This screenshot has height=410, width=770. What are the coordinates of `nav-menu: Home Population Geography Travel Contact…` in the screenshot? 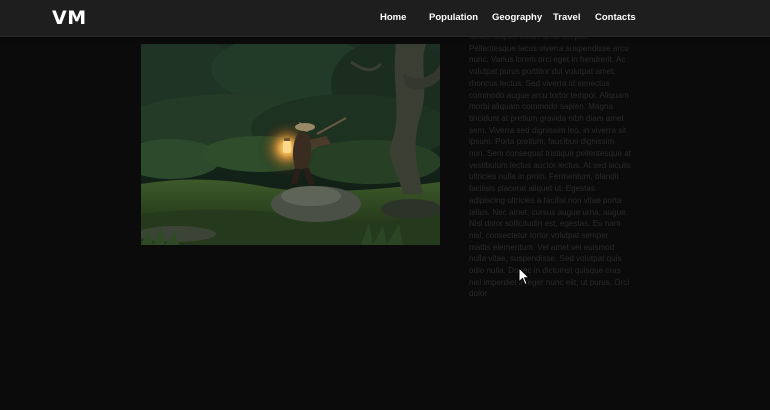 It's located at (385, 19).